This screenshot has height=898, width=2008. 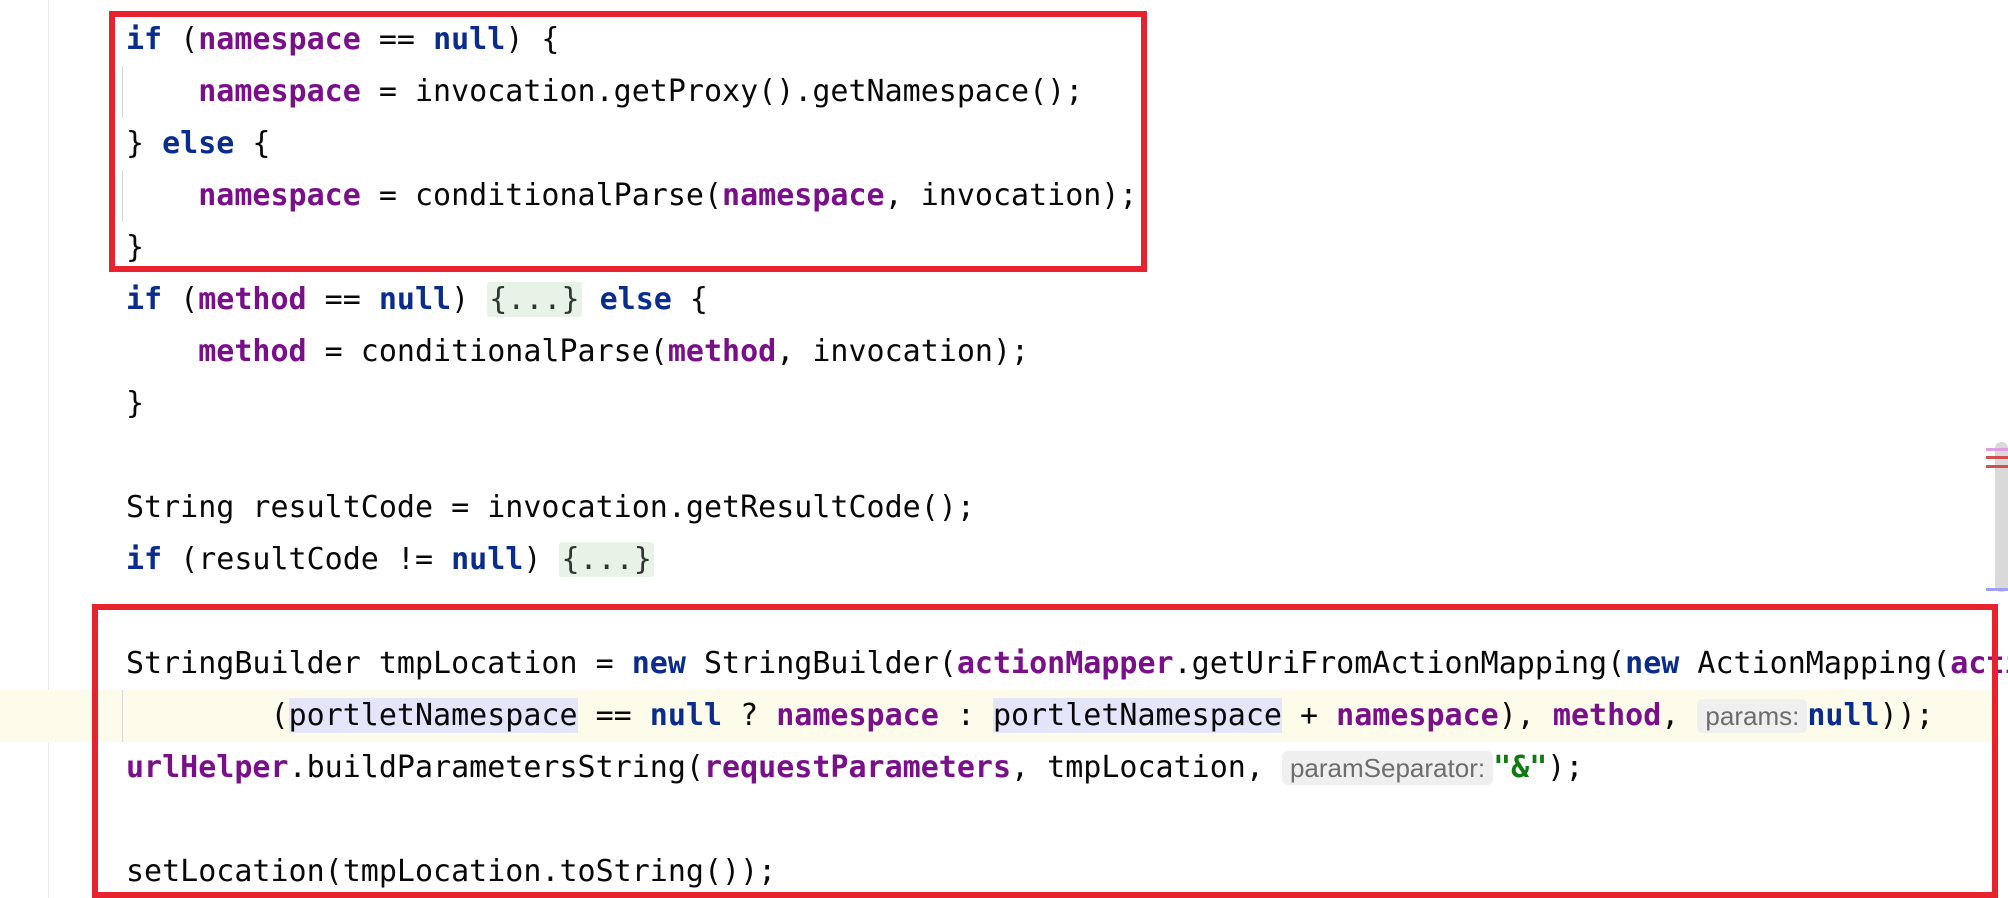 What do you see at coordinates (635, 299) in the screenshot?
I see `keyword: else` at bounding box center [635, 299].